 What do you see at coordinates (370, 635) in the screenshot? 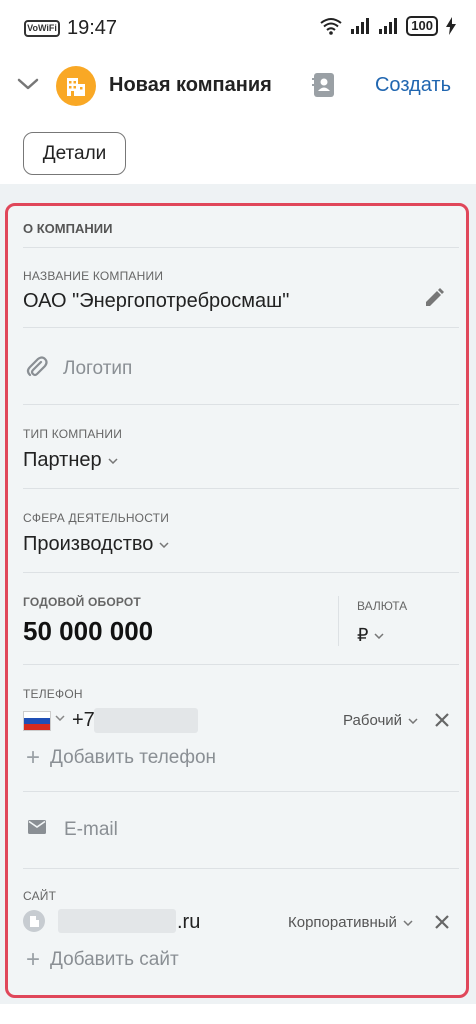
I see `currency-select: ₽` at bounding box center [370, 635].